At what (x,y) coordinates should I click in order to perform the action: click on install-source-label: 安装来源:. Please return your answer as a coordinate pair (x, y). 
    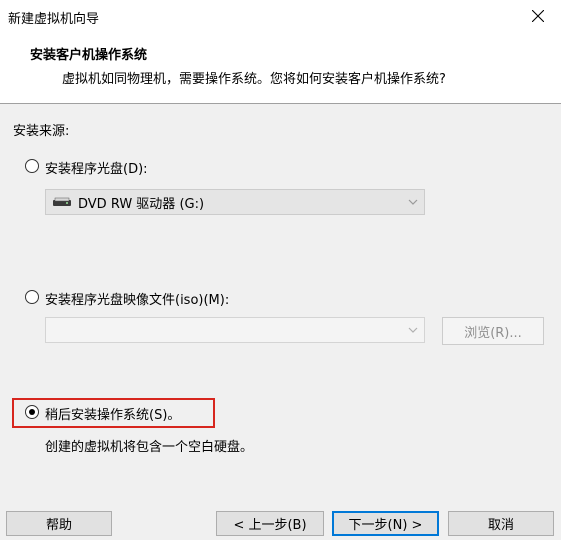
    Looking at the image, I should click on (41, 131).